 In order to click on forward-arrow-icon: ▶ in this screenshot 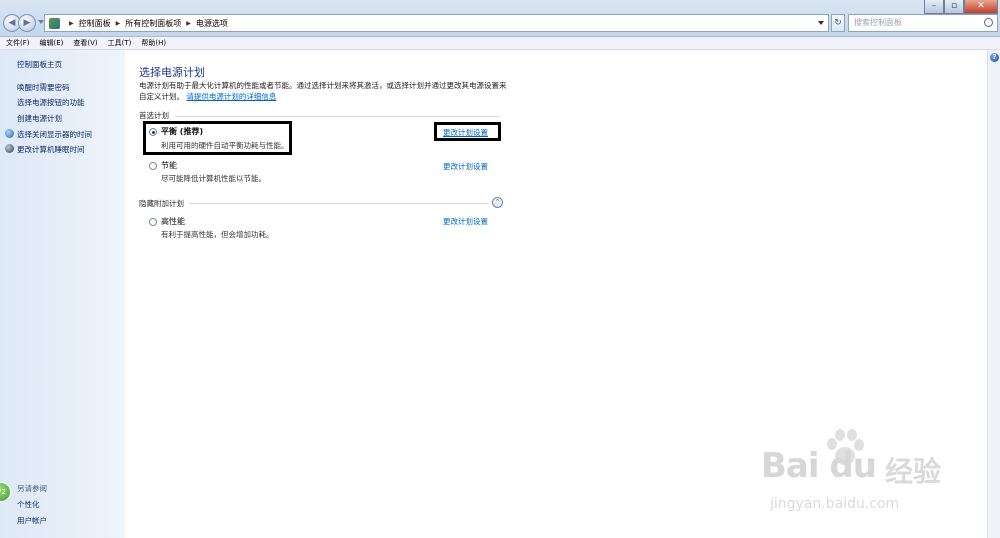, I will do `click(27, 23)`.